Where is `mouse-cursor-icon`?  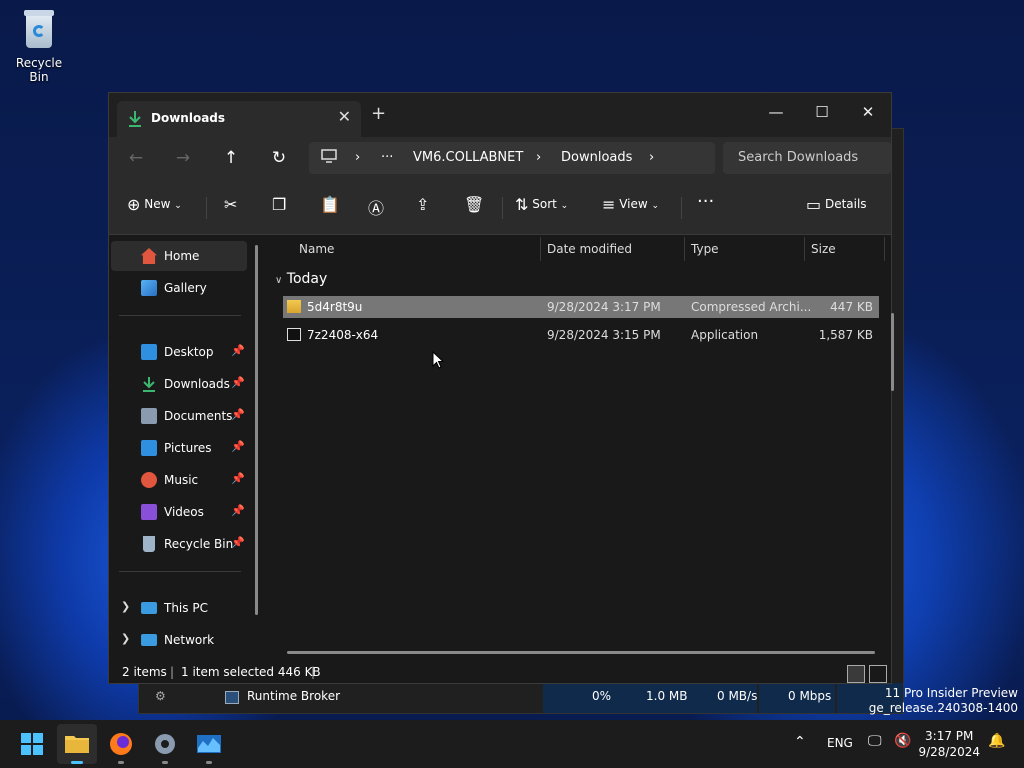 mouse-cursor-icon is located at coordinates (438, 361).